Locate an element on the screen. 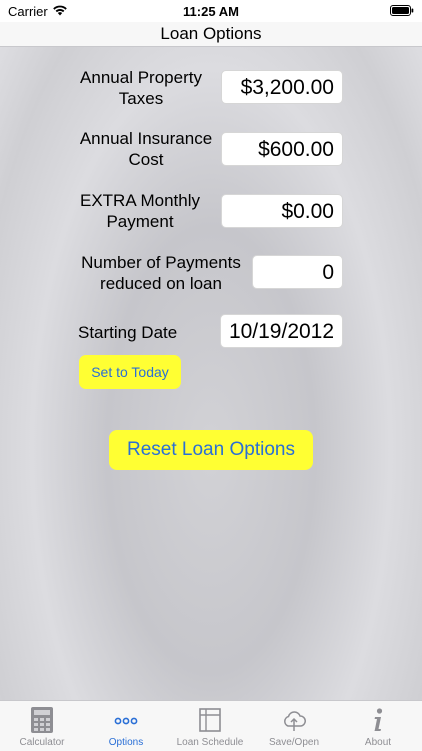 The height and width of the screenshot is (751, 422). battery-icon is located at coordinates (402, 10).